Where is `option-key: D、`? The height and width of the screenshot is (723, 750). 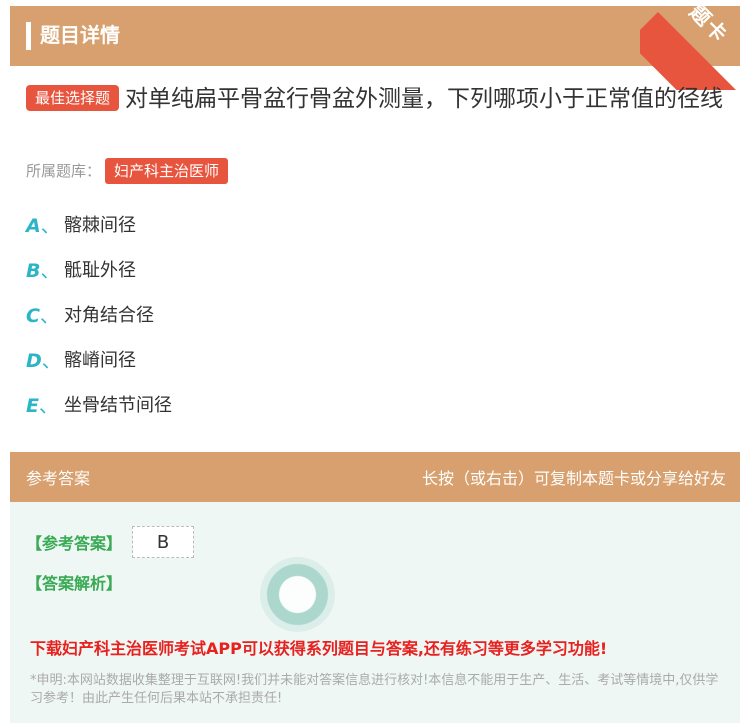 option-key: D、 is located at coordinates (43, 361).